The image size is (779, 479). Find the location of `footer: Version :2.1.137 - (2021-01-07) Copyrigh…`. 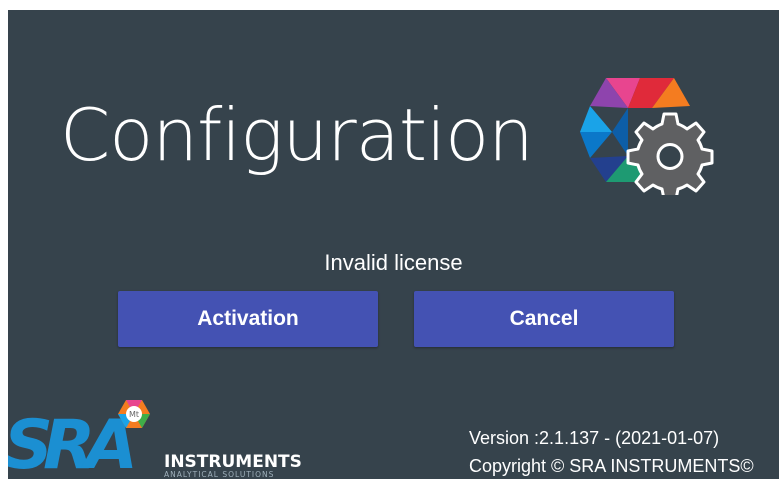

footer: Version :2.1.137 - (2021-01-07) Copyrigh… is located at coordinates (611, 451).